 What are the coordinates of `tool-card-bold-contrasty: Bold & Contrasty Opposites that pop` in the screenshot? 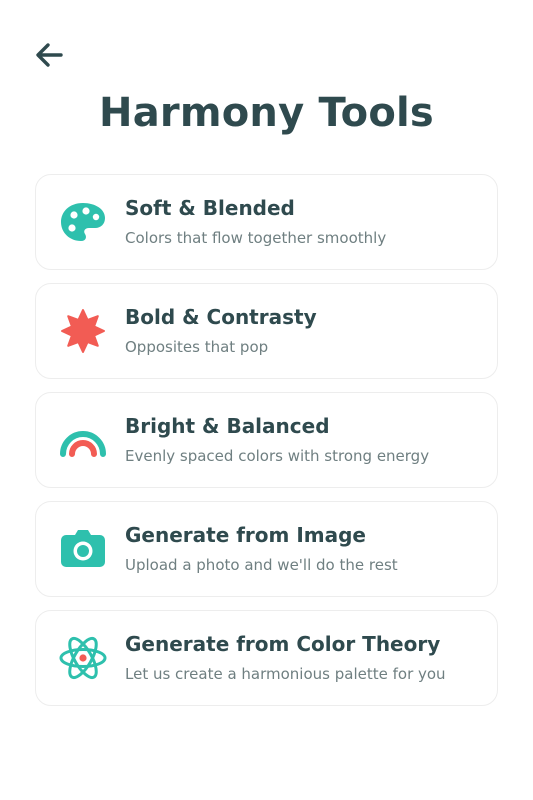 It's located at (266, 331).